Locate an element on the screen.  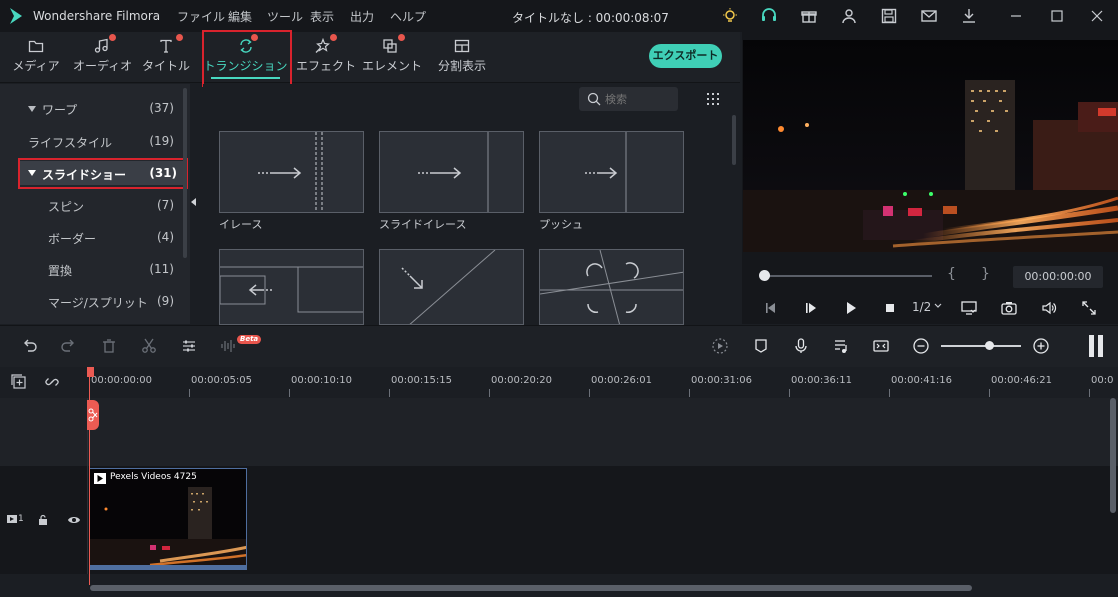
zoom-out-icon is located at coordinates (921, 346).